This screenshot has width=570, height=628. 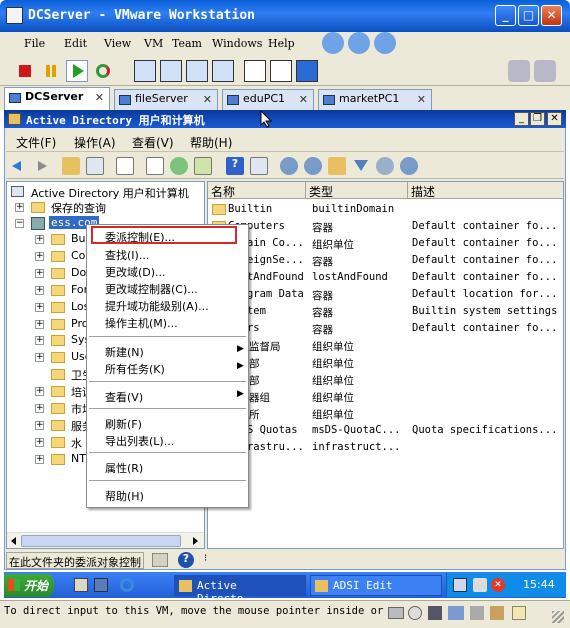 I want to click on revert-snapshot-icon, so click(x=359, y=43).